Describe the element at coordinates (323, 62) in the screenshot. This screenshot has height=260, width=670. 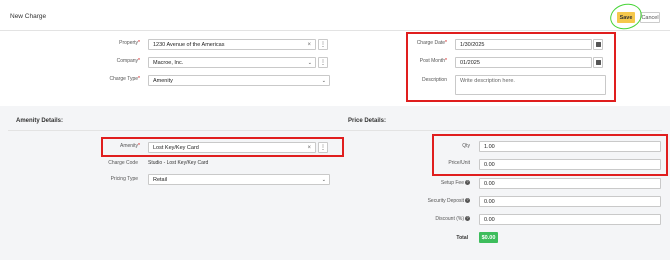
I see `company-more-icon: ⋮` at that location.